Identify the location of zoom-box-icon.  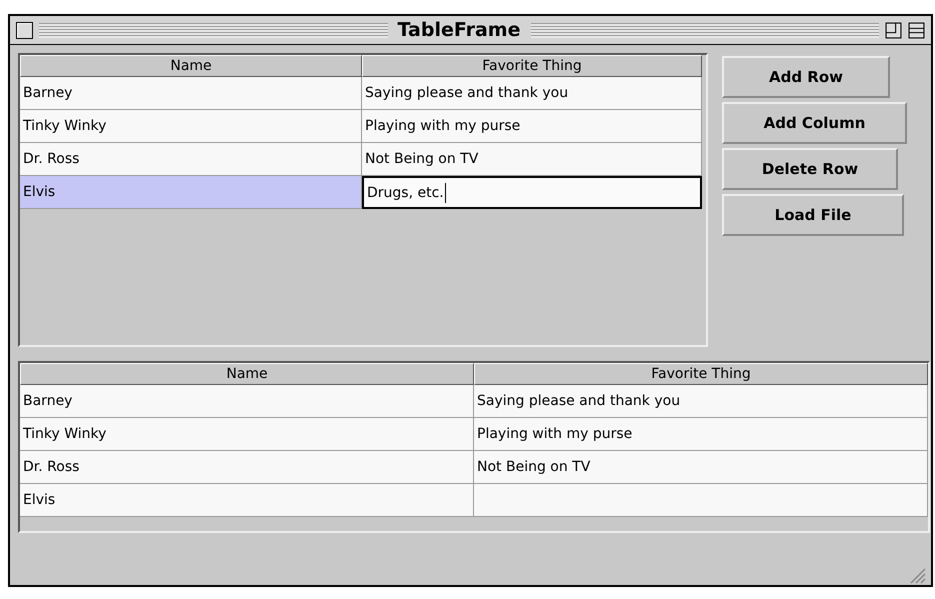
(893, 30).